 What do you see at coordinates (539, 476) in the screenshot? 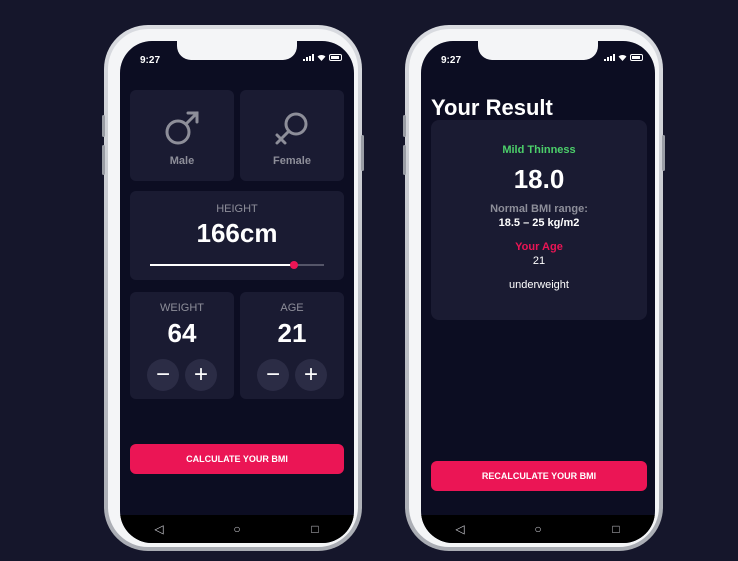
I see `recalculate-bmi-button: RECALCULATE YOUR BMI` at bounding box center [539, 476].